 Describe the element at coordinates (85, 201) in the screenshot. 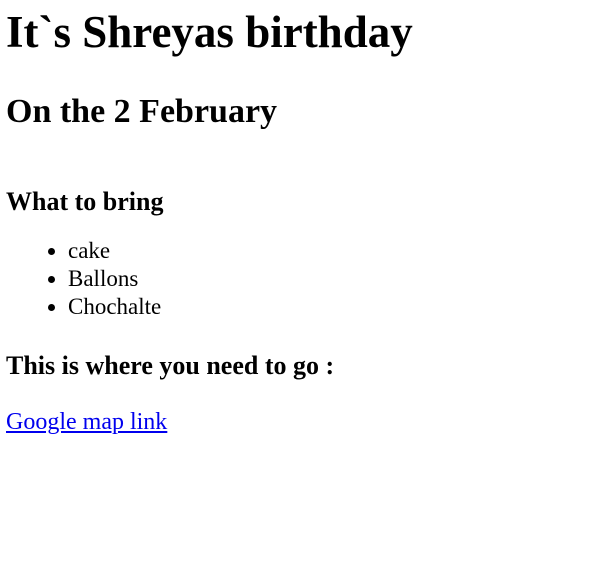

I see `what-to-bring-heading: What to bring` at that location.